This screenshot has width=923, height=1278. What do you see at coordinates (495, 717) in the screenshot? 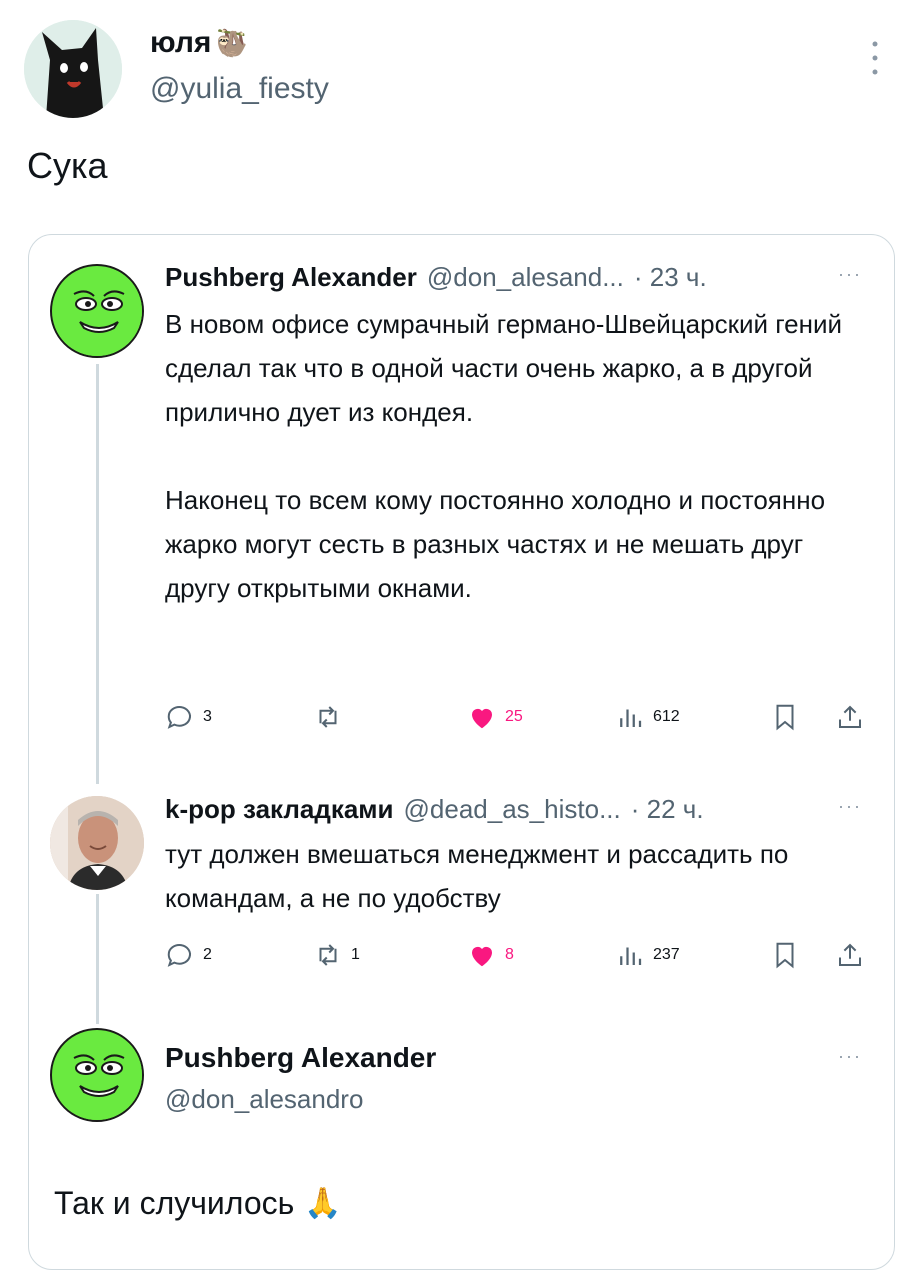
I see `like-button: 25` at bounding box center [495, 717].